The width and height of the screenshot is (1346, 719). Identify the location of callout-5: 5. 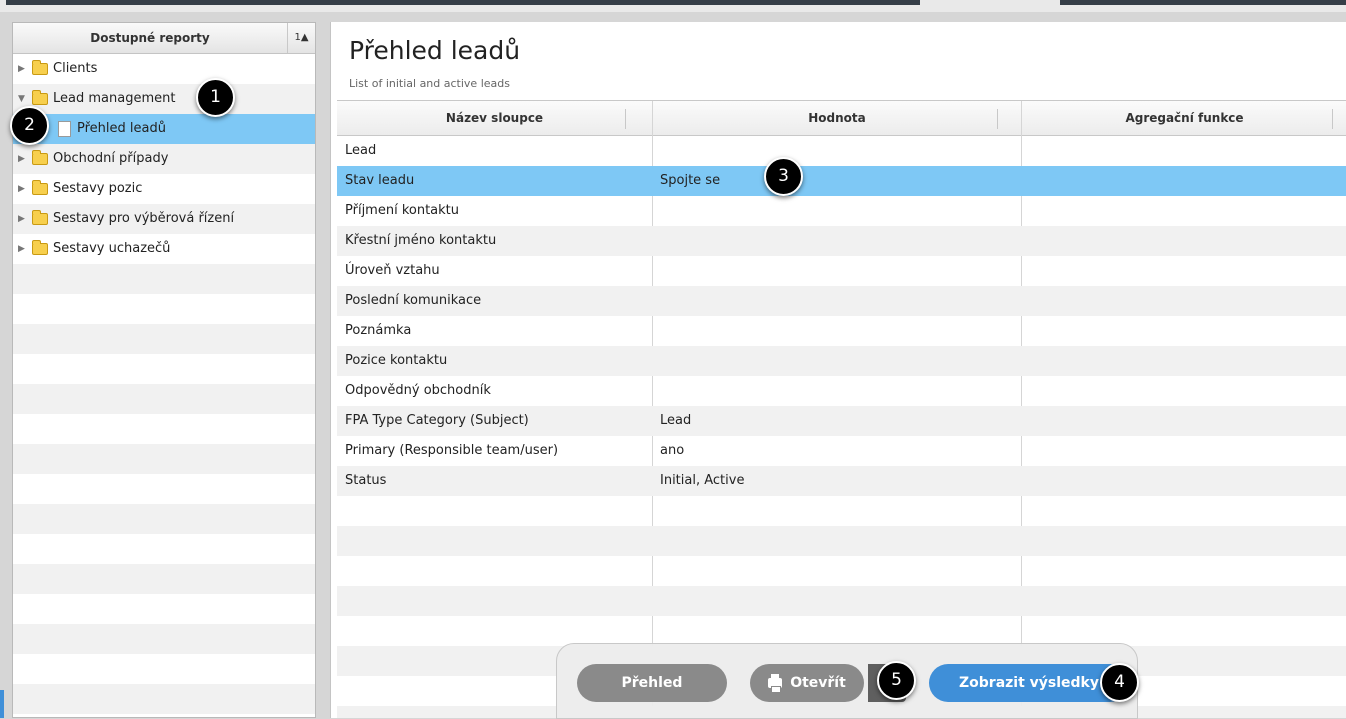
(896, 680).